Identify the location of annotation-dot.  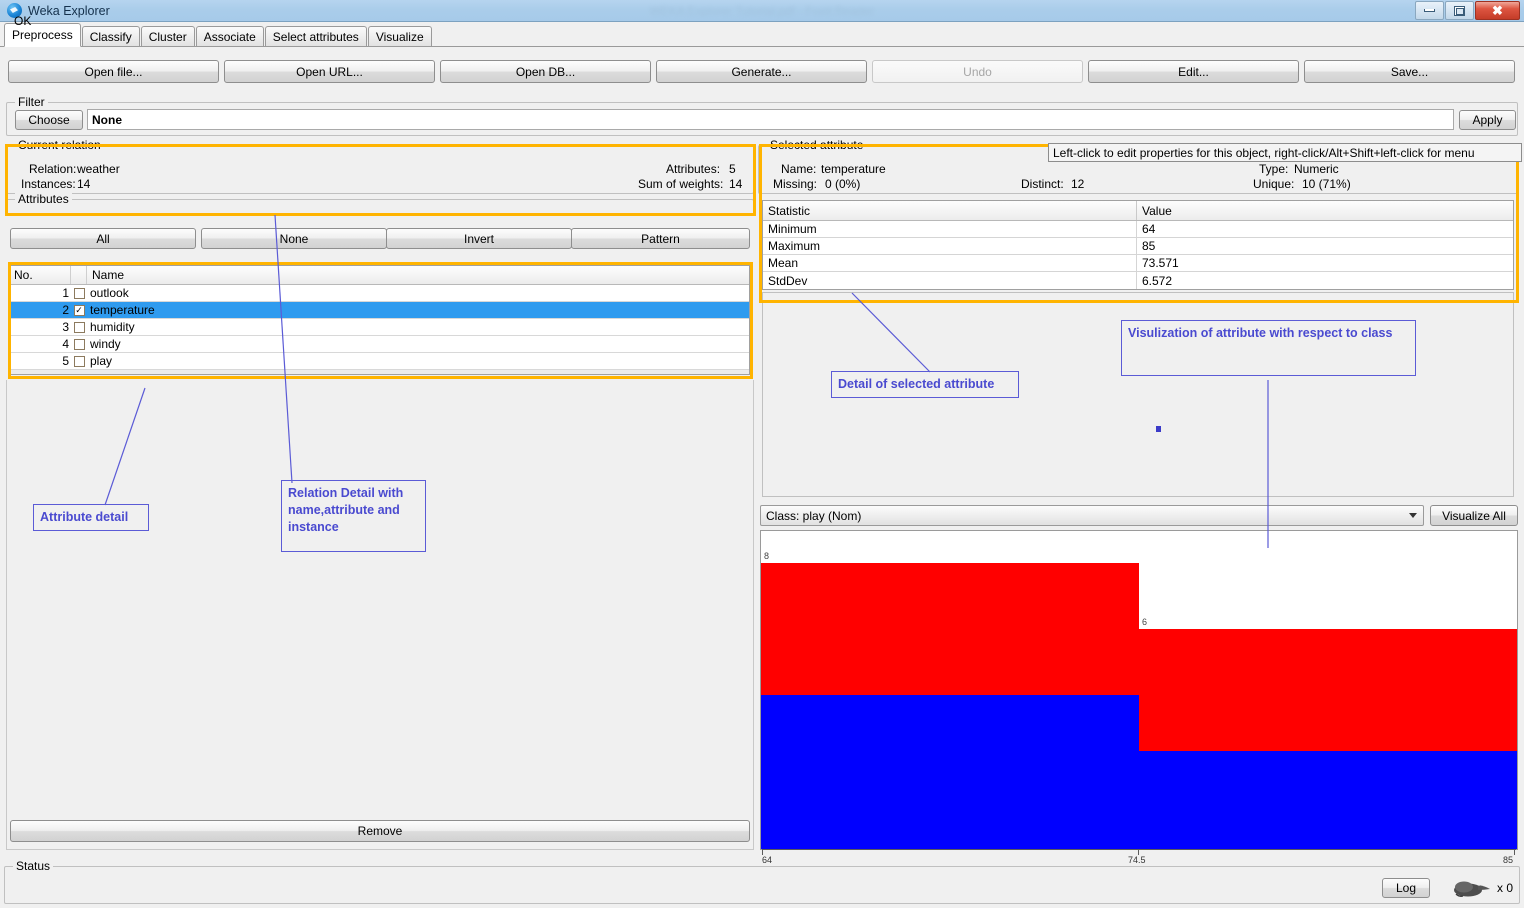
(1158, 429).